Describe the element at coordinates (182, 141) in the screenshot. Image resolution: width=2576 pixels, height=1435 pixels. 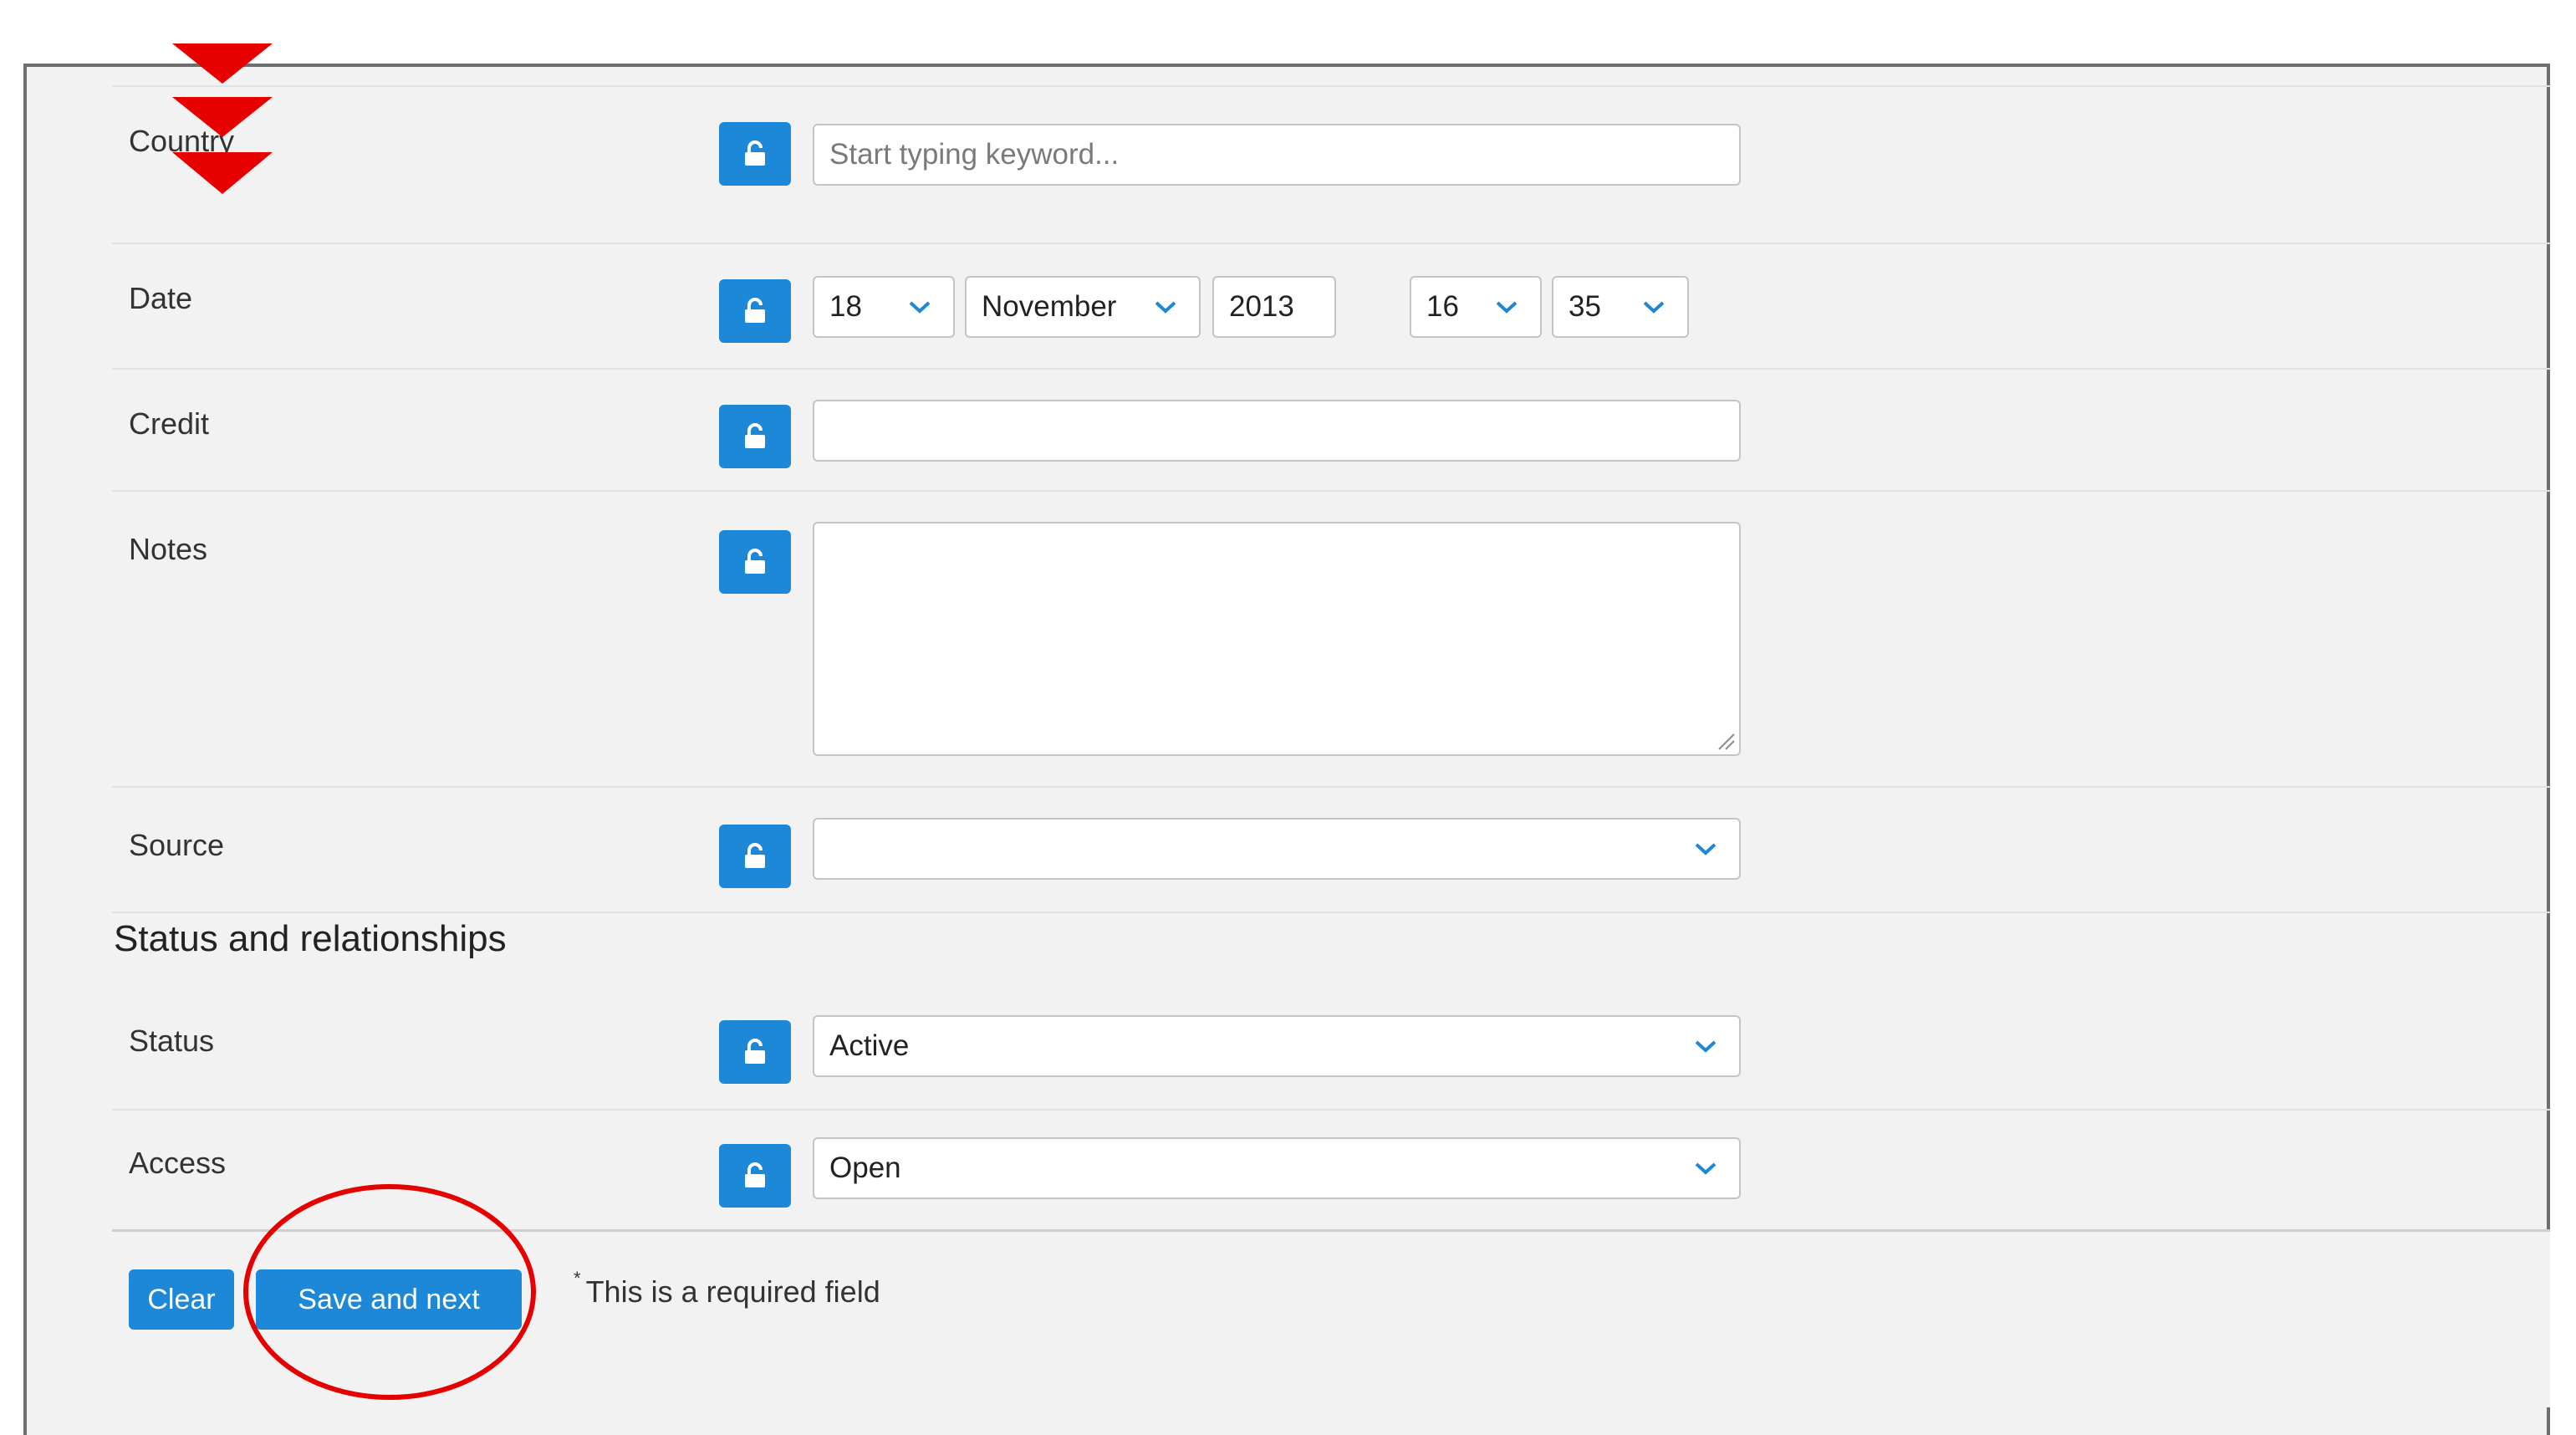
I see `country-label: Country` at that location.